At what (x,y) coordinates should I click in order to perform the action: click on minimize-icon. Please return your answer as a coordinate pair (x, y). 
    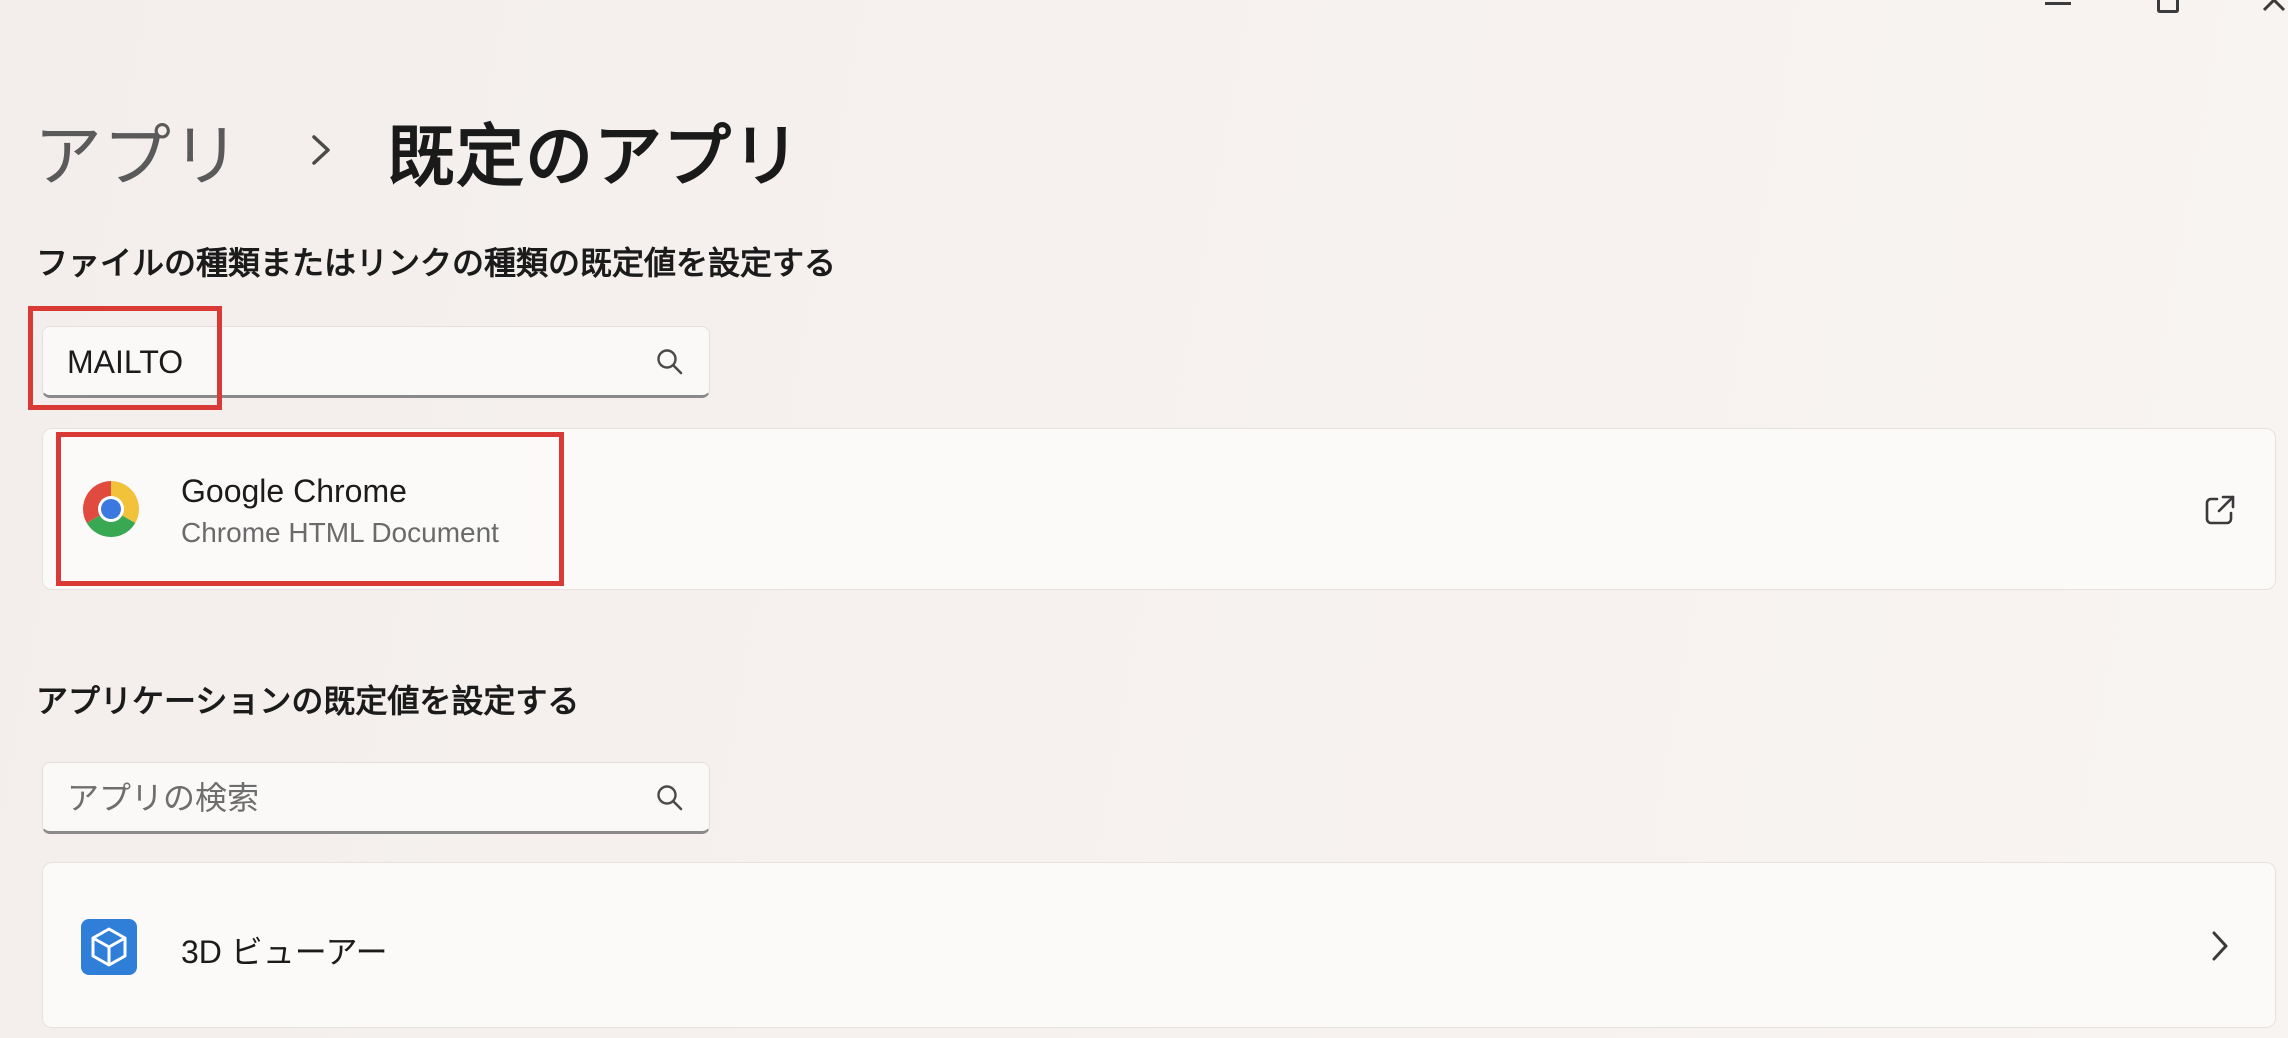
    Looking at the image, I should click on (2058, 3).